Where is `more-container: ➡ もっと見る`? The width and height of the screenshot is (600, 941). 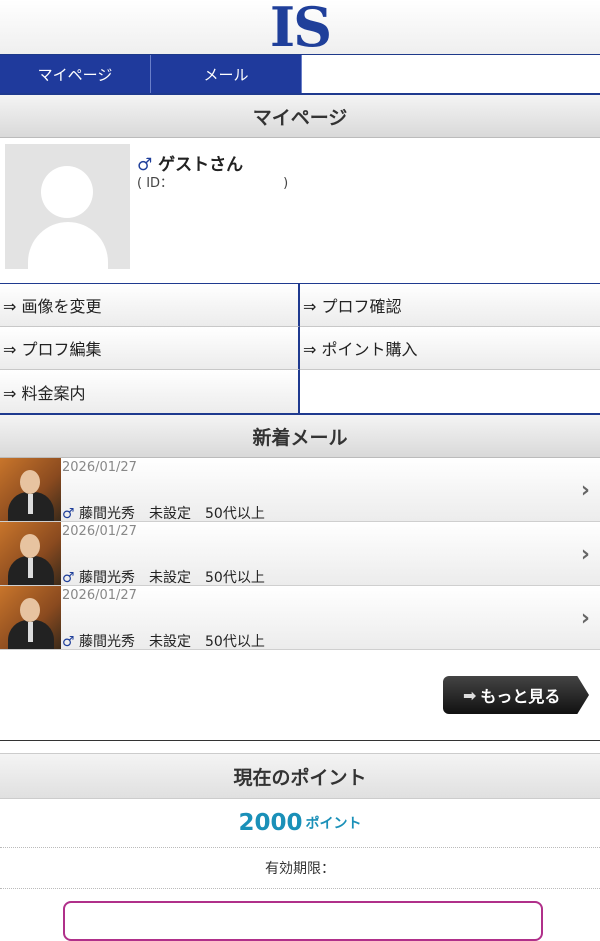
more-container: ➡ もっと見る is located at coordinates (300, 695).